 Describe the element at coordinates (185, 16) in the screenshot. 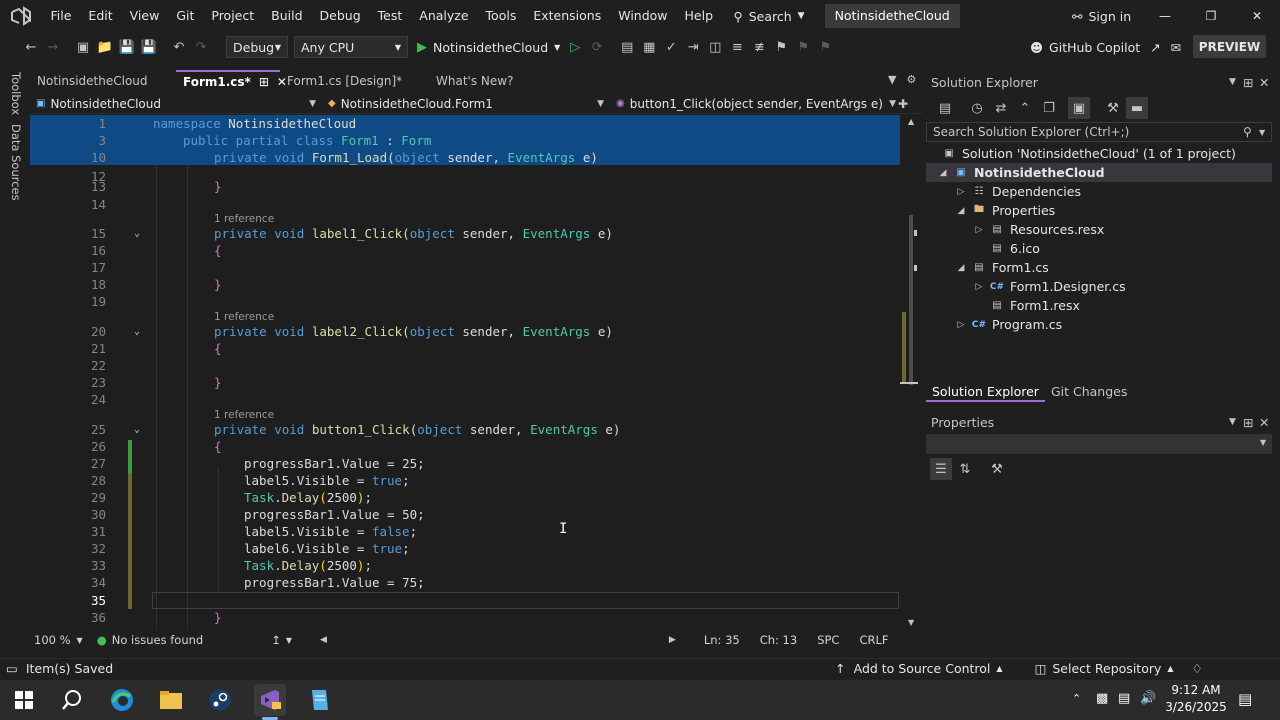

I see `menu-git: Git` at that location.